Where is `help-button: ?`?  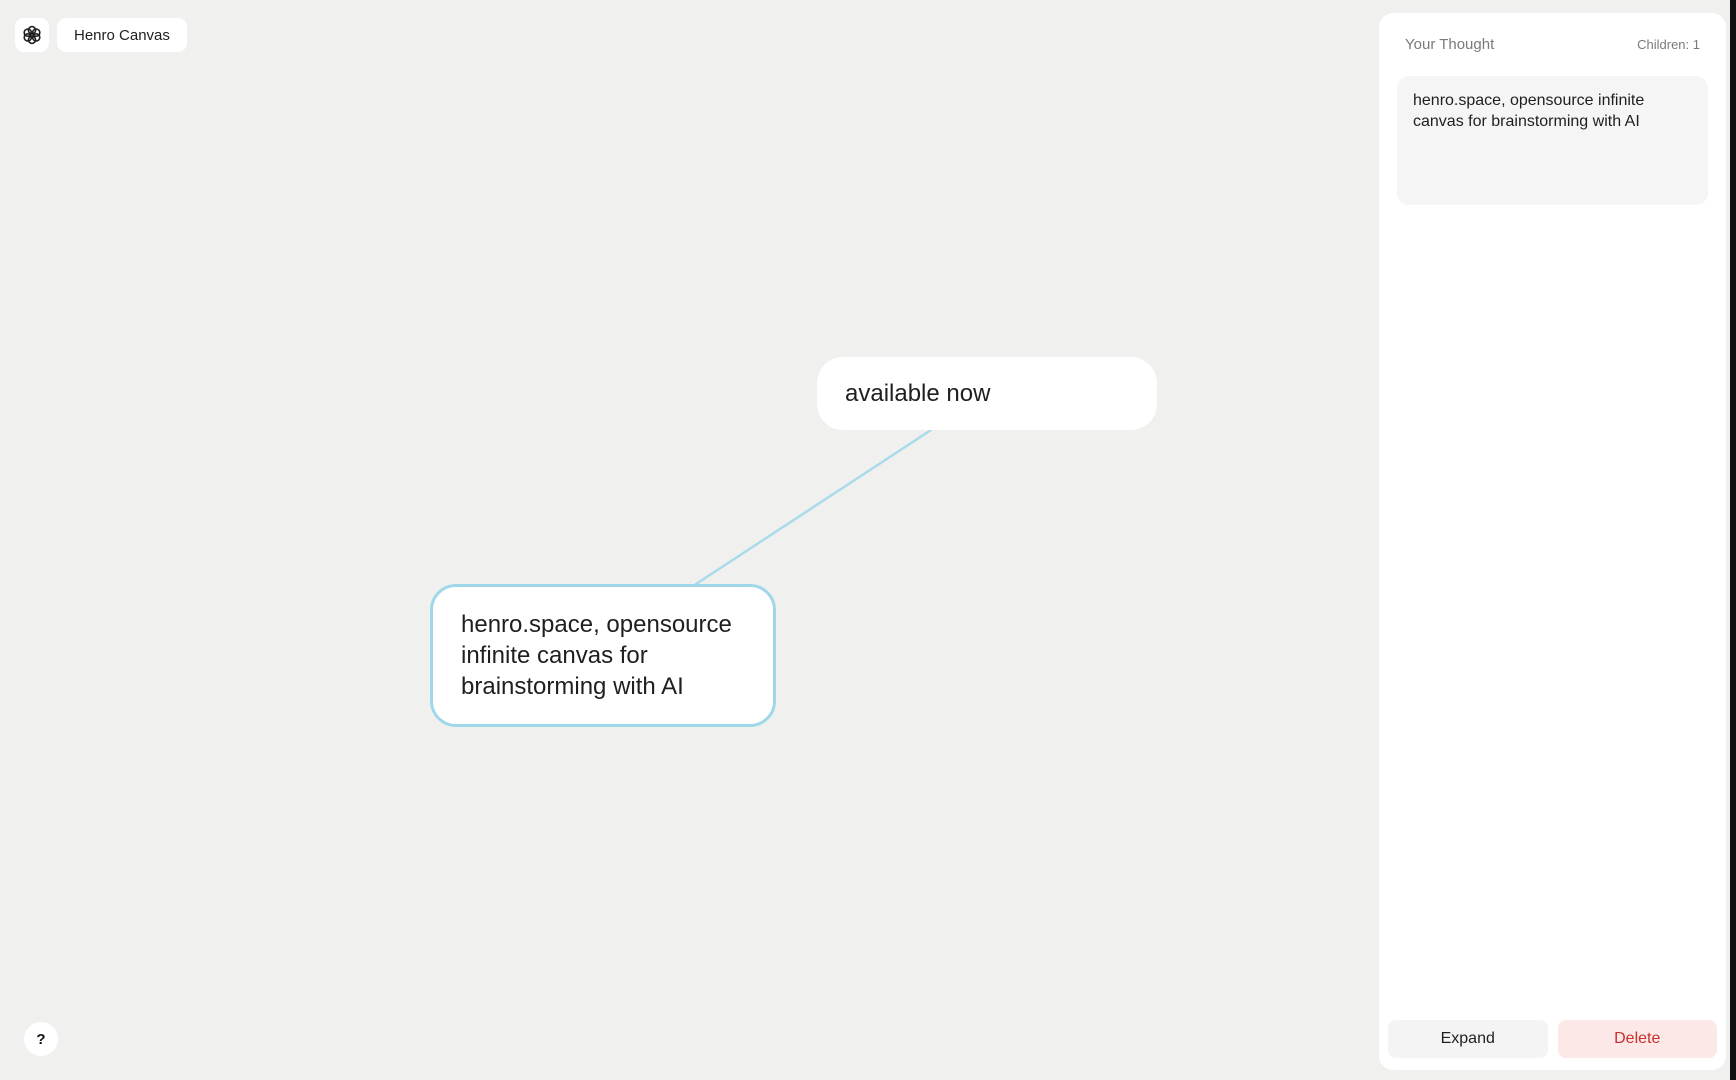 help-button: ? is located at coordinates (41, 1039).